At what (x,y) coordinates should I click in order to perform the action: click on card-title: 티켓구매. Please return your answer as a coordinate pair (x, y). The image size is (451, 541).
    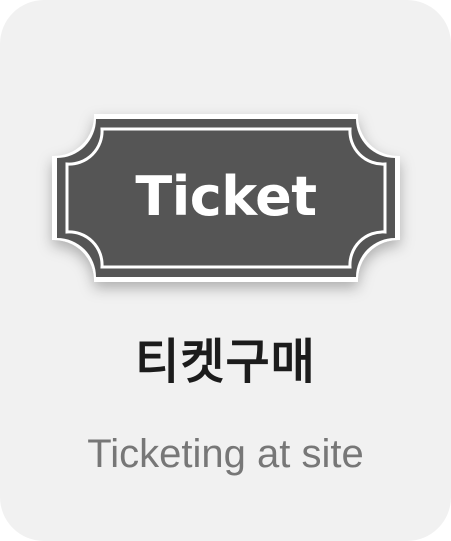
    Looking at the image, I should click on (225, 362).